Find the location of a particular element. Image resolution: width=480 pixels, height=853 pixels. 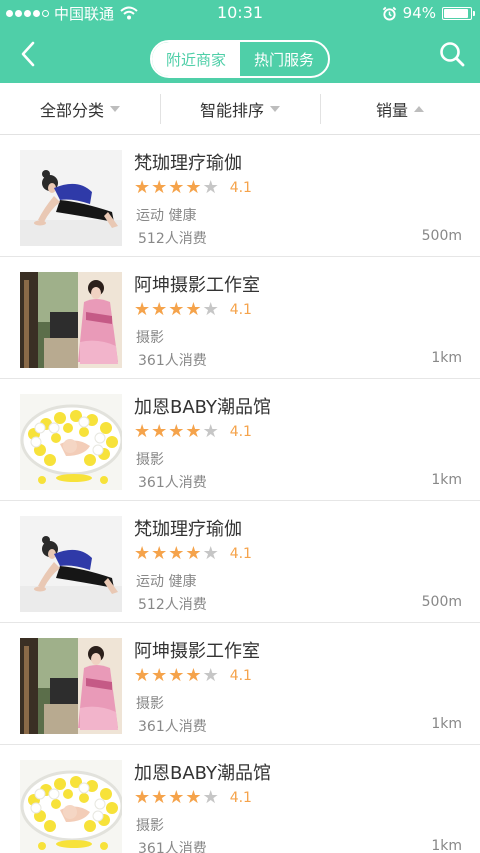

filter-all-categories: 全部分类 is located at coordinates (80, 108).